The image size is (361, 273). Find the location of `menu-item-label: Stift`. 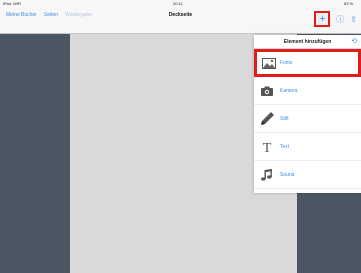

menu-item-label: Stift is located at coordinates (284, 118).